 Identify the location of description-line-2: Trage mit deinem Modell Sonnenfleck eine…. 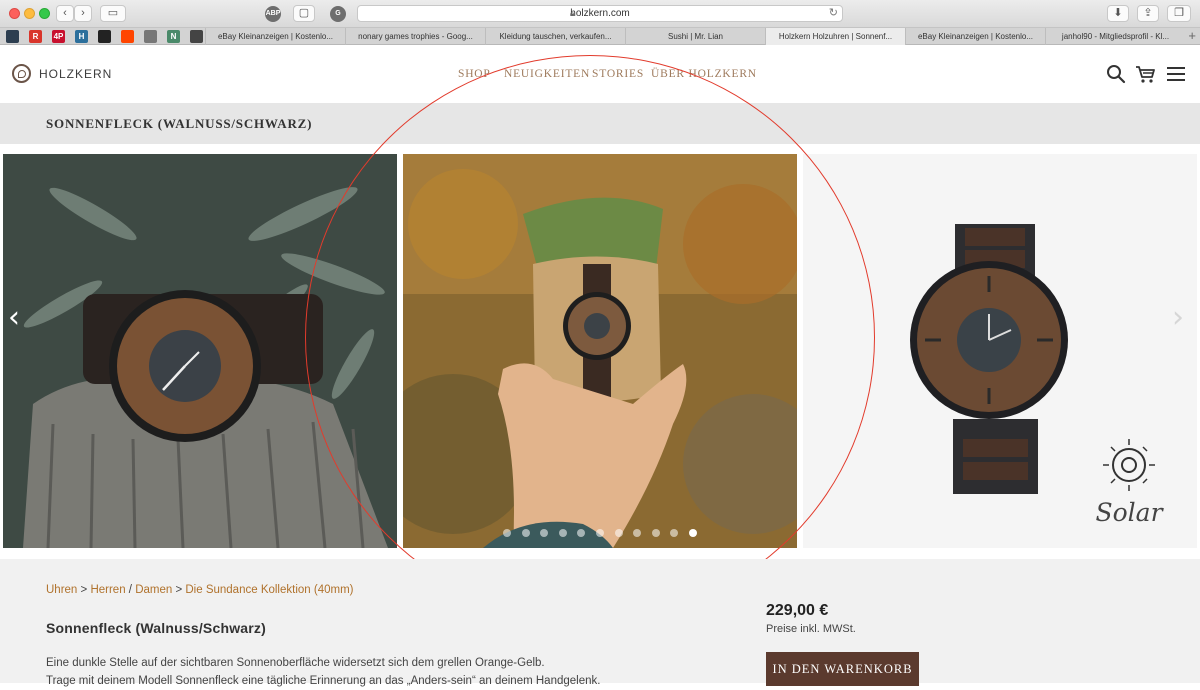
(323, 681).